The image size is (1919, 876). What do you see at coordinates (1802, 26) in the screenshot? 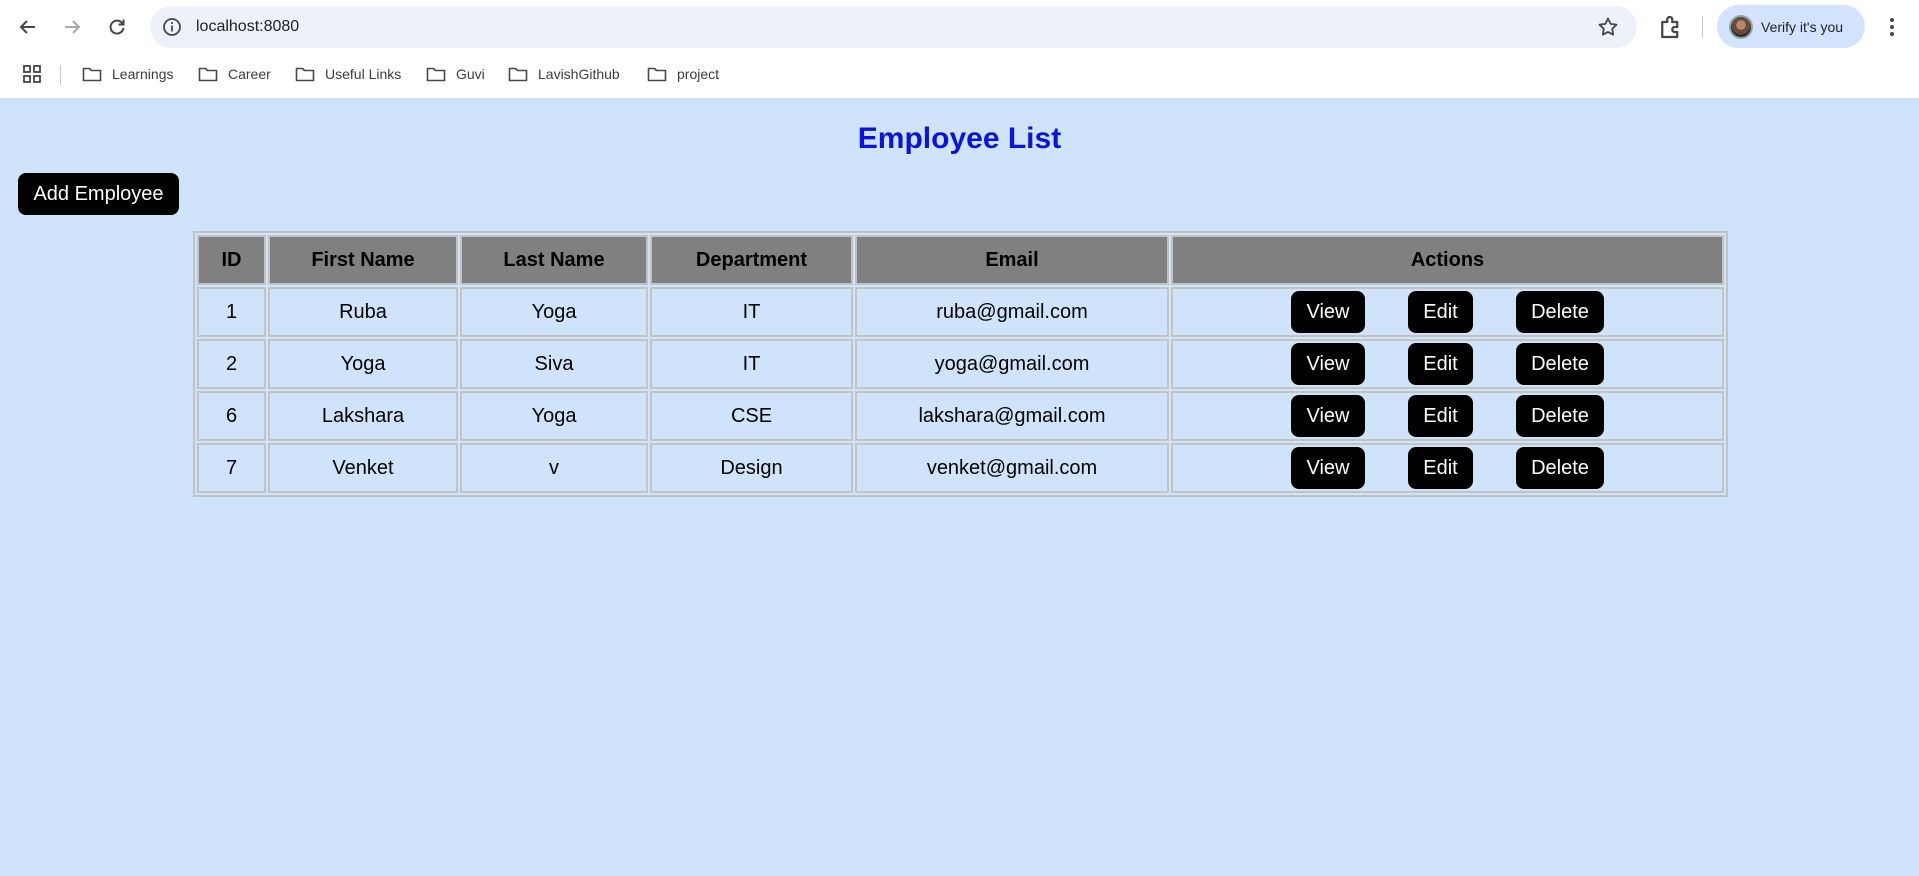
I see `profile-label: Verify it's you` at bounding box center [1802, 26].